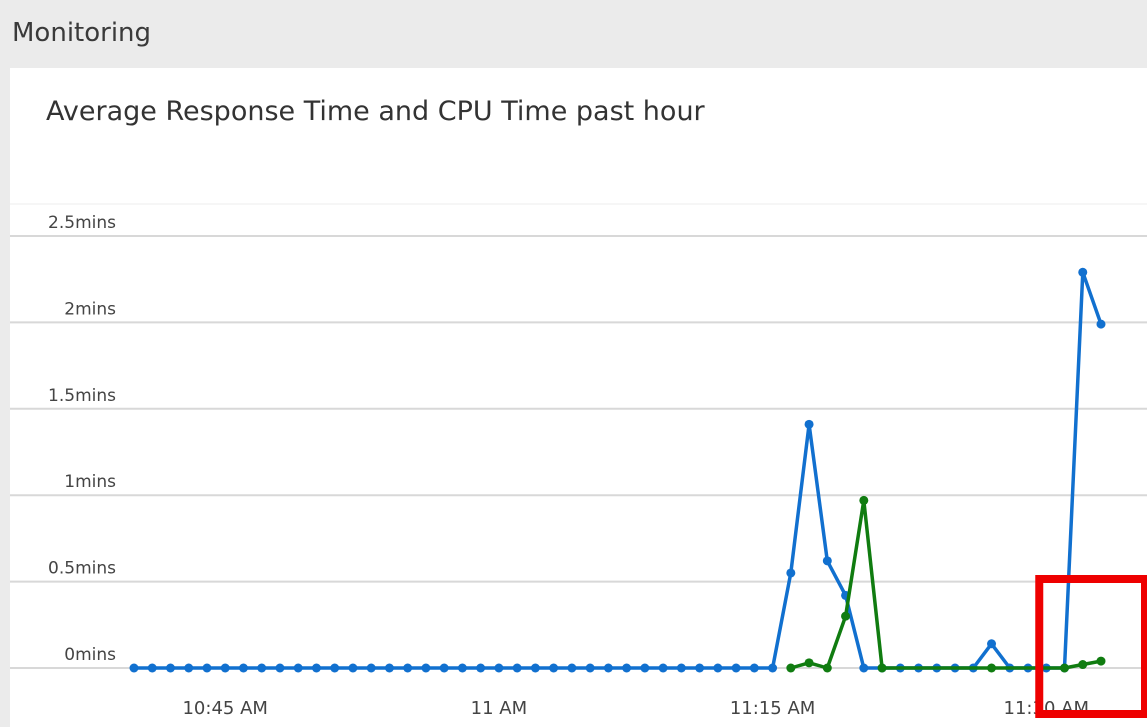 The height and width of the screenshot is (727, 1147). Describe the element at coordinates (499, 708) in the screenshot. I see `x-tick-label: 11 AM` at that location.